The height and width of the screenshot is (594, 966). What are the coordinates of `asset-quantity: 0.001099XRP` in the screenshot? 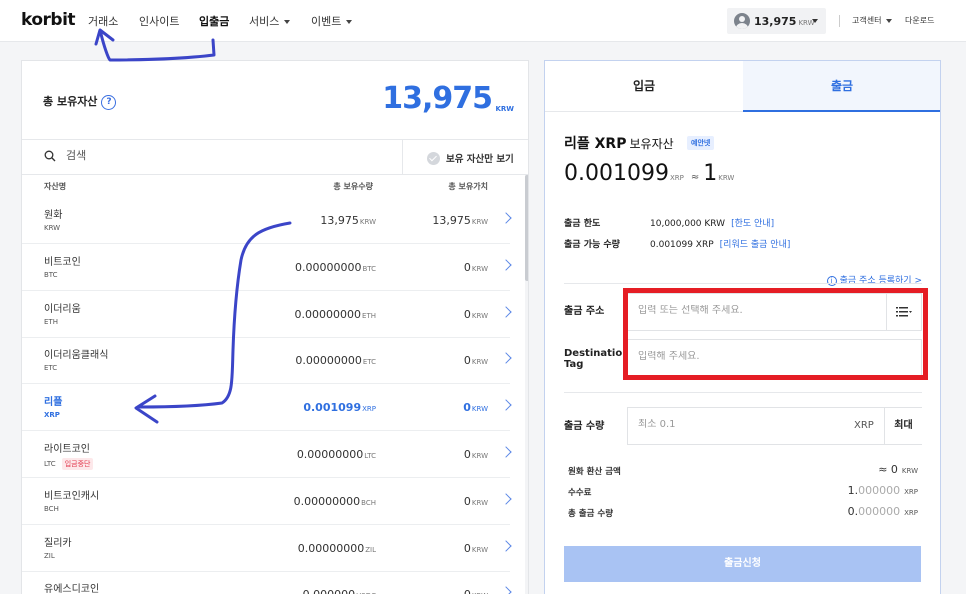 It's located at (339, 407).